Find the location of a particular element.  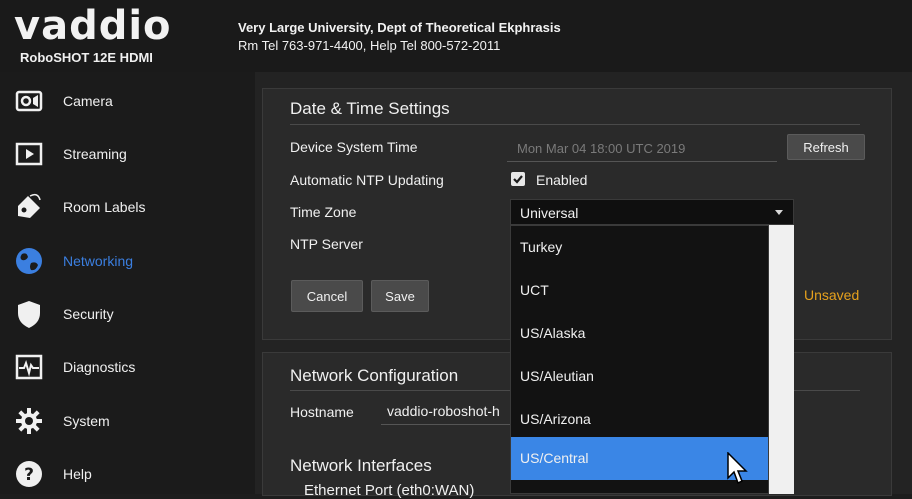

device-model: RoboSHOT 12E HDMI is located at coordinates (86, 57).